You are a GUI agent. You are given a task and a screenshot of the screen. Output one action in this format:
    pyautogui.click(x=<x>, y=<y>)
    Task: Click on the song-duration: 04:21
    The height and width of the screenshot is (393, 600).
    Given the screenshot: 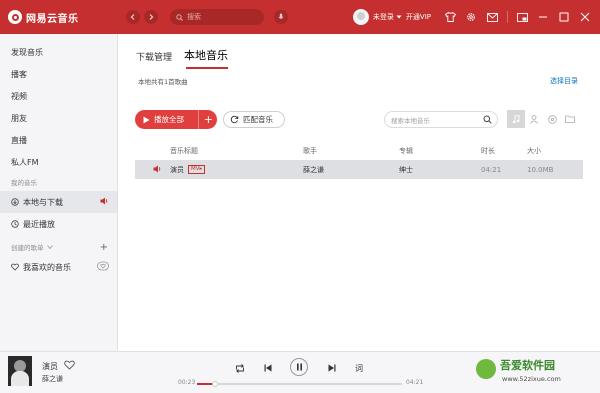 What is the action you would take?
    pyautogui.click(x=491, y=169)
    